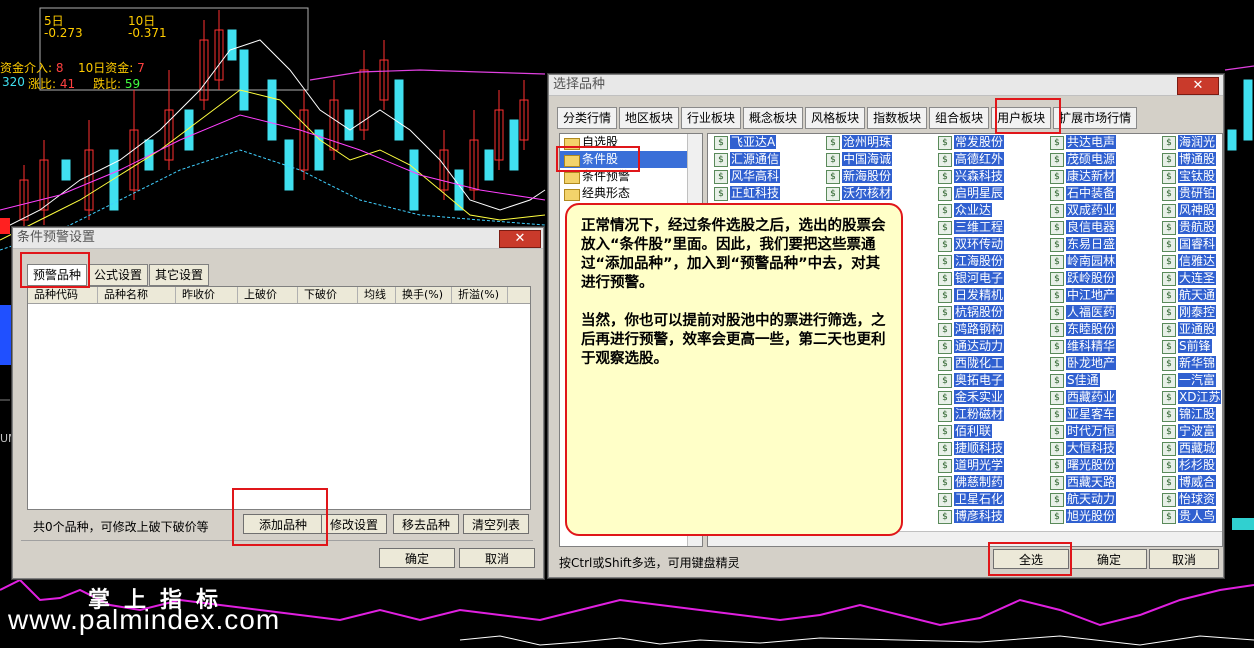  What do you see at coordinates (1190, 499) in the screenshot?
I see `stock-item: $ 怡球资` at bounding box center [1190, 499].